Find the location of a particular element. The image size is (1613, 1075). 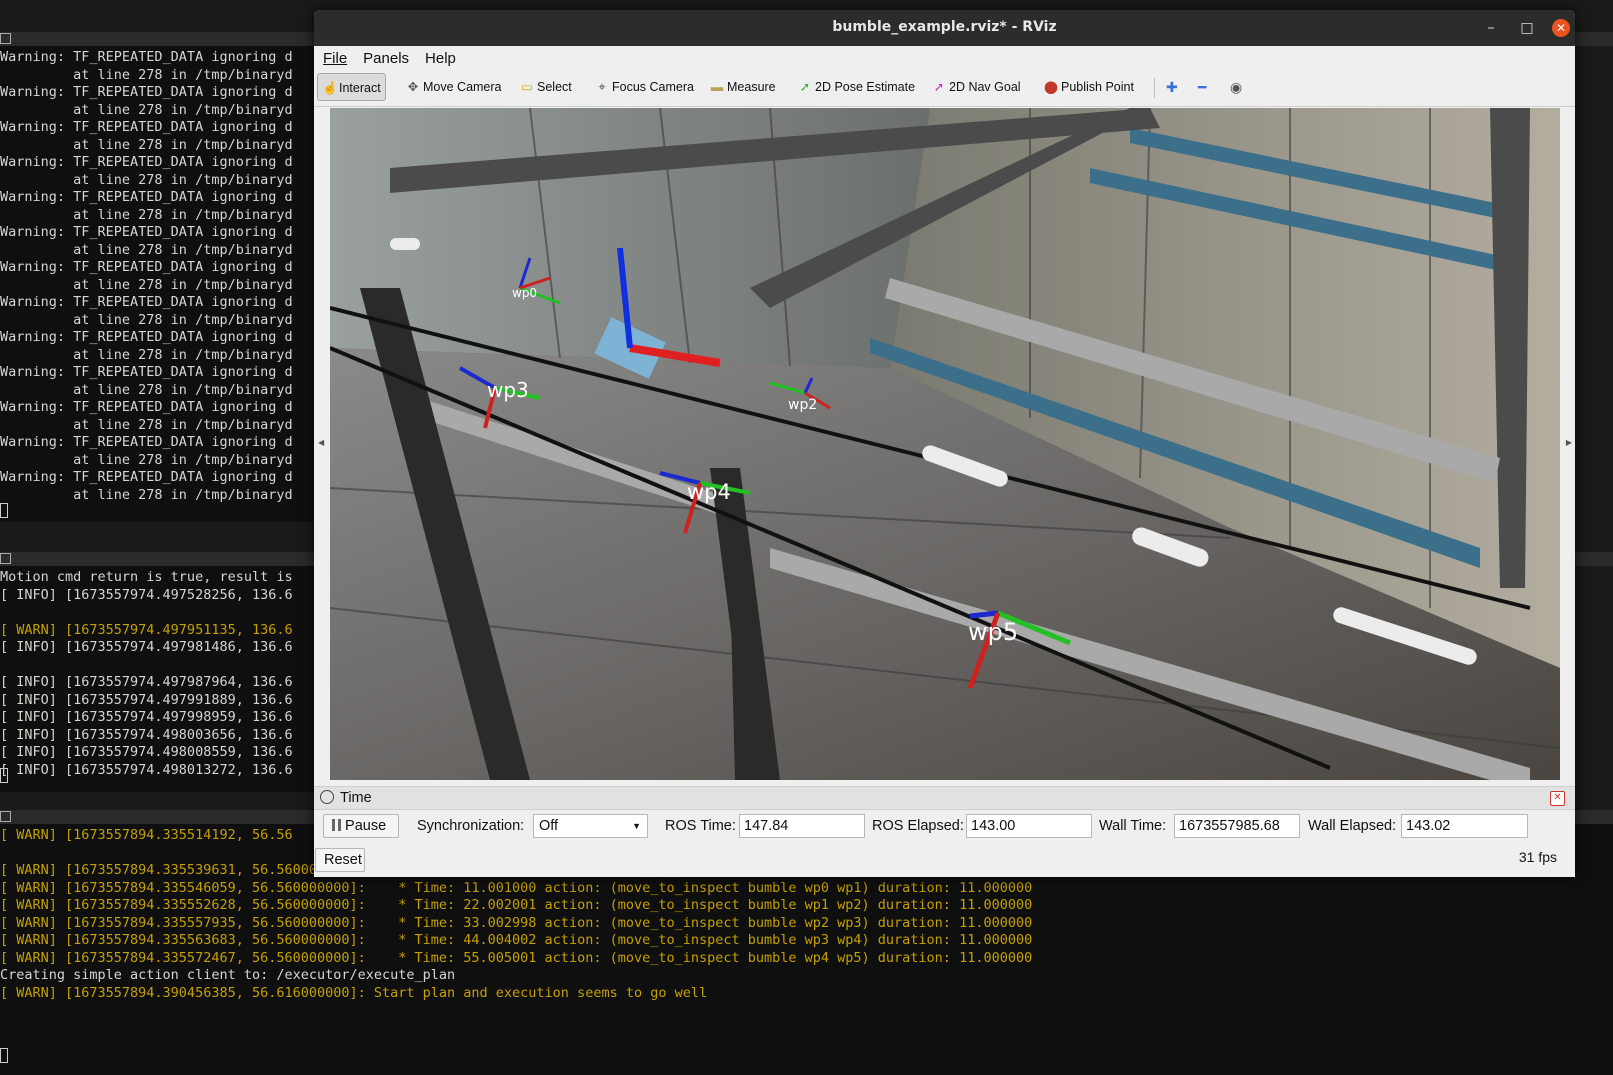

move-camera-icon: ✥ is located at coordinates (413, 87).